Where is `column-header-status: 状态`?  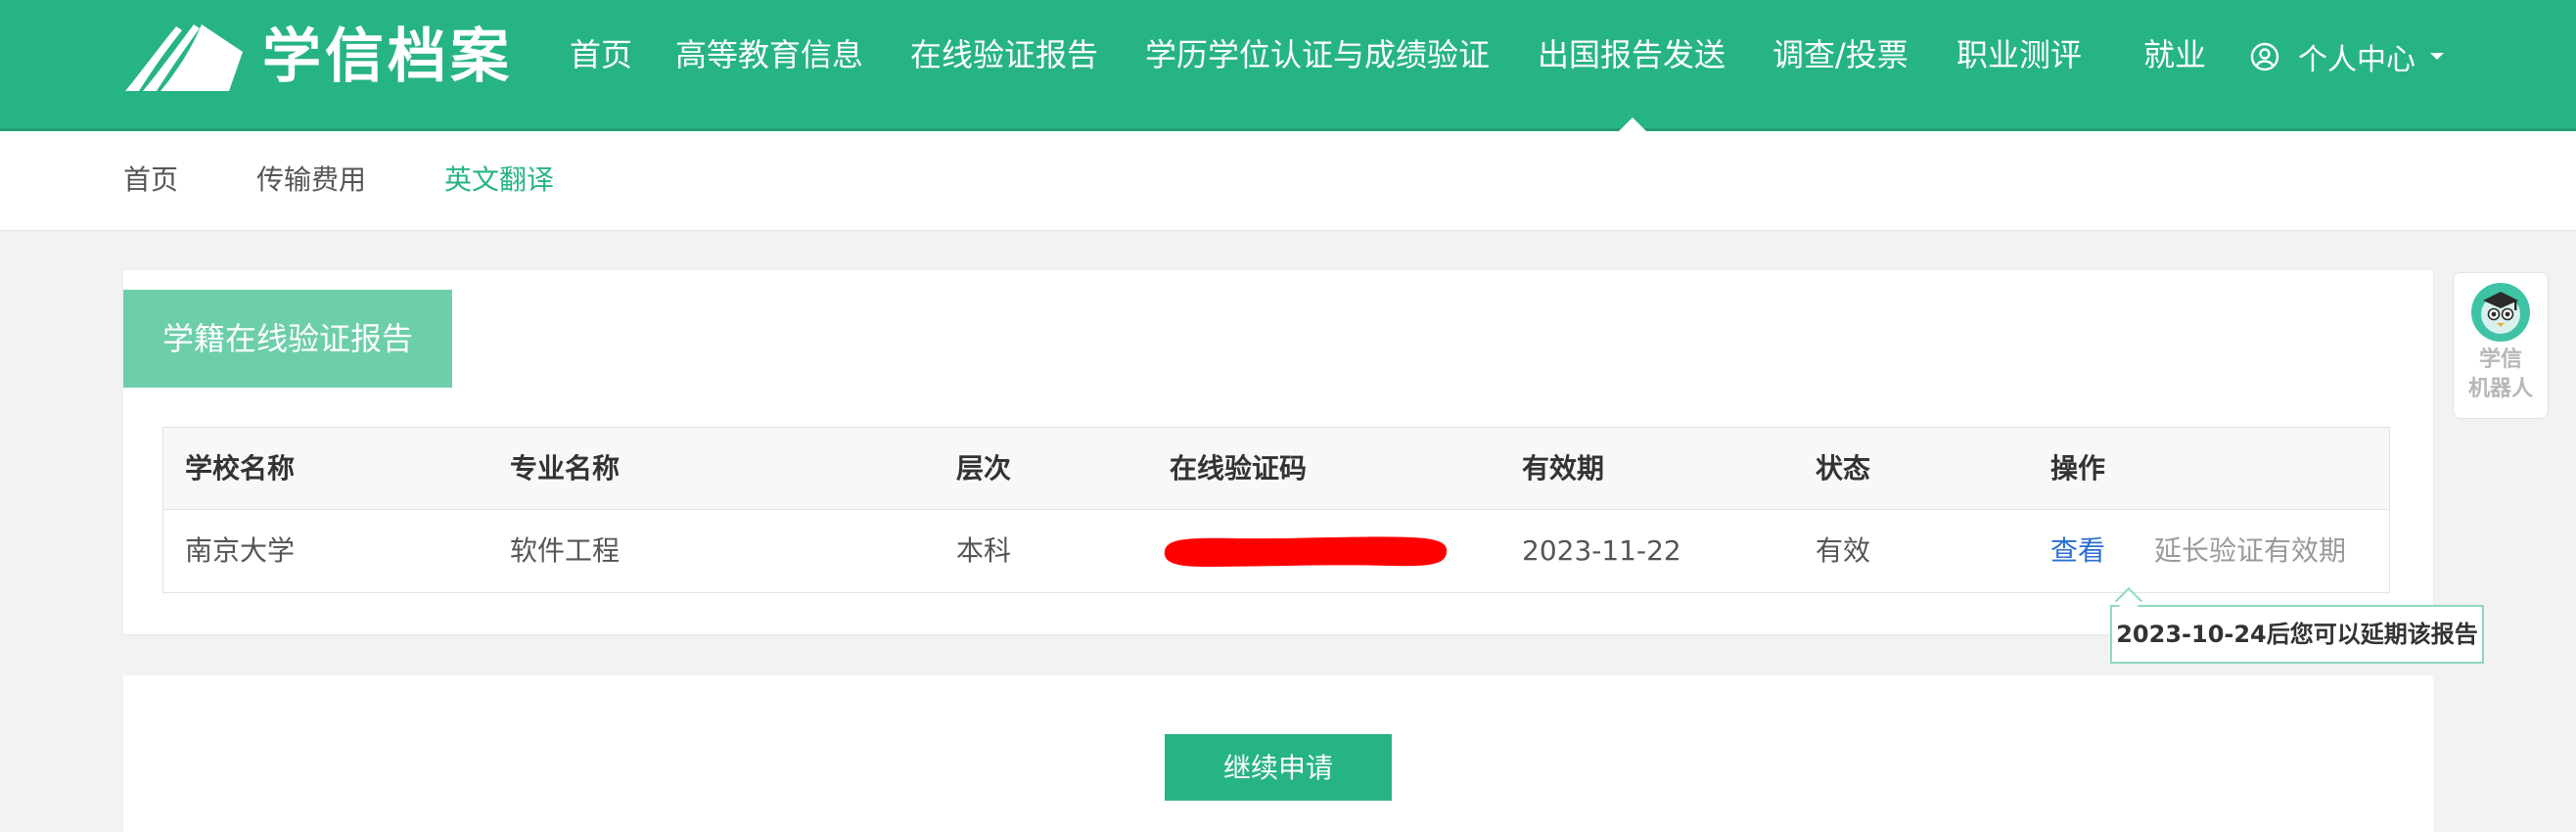 column-header-status: 状态 is located at coordinates (1844, 469).